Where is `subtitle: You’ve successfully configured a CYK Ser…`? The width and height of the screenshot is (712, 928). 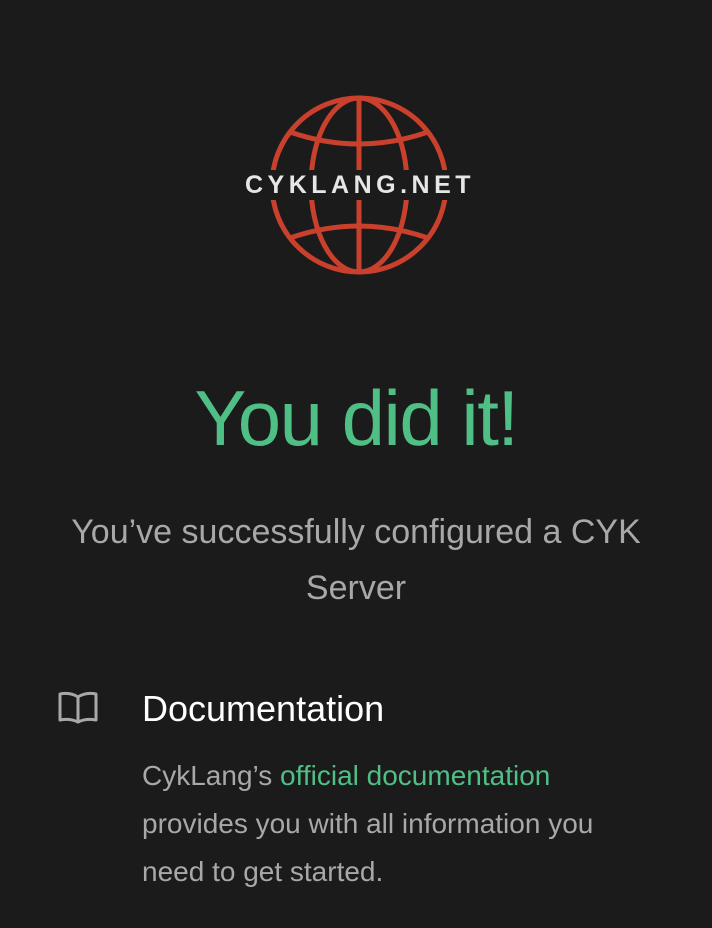
subtitle: You’ve successfully configured a CYK Ser… is located at coordinates (356, 560).